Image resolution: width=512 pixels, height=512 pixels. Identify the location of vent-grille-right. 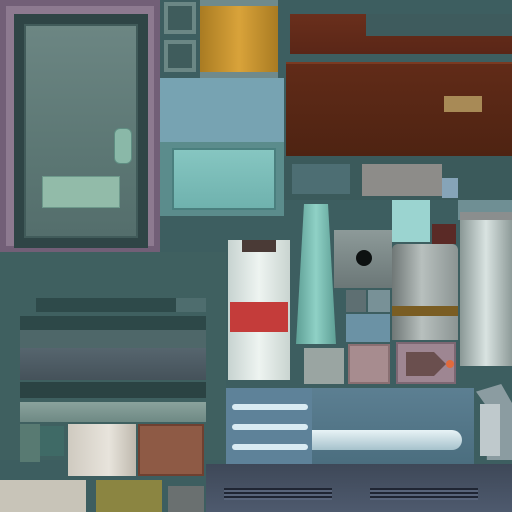
(424, 494).